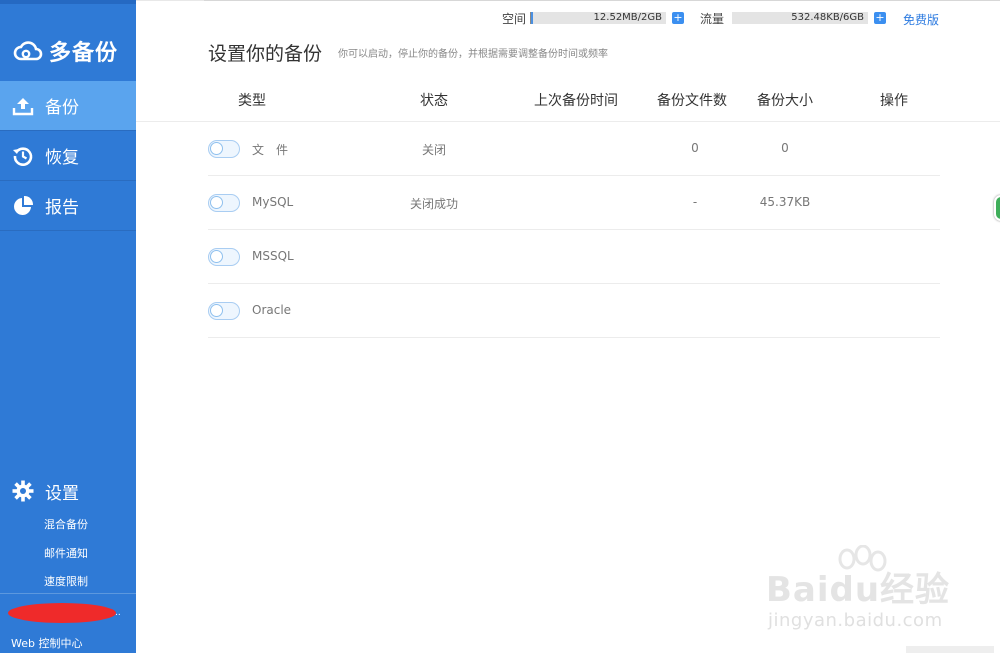 The width and height of the screenshot is (1000, 653). Describe the element at coordinates (950, 649) in the screenshot. I see `bottom-status-chip` at that location.